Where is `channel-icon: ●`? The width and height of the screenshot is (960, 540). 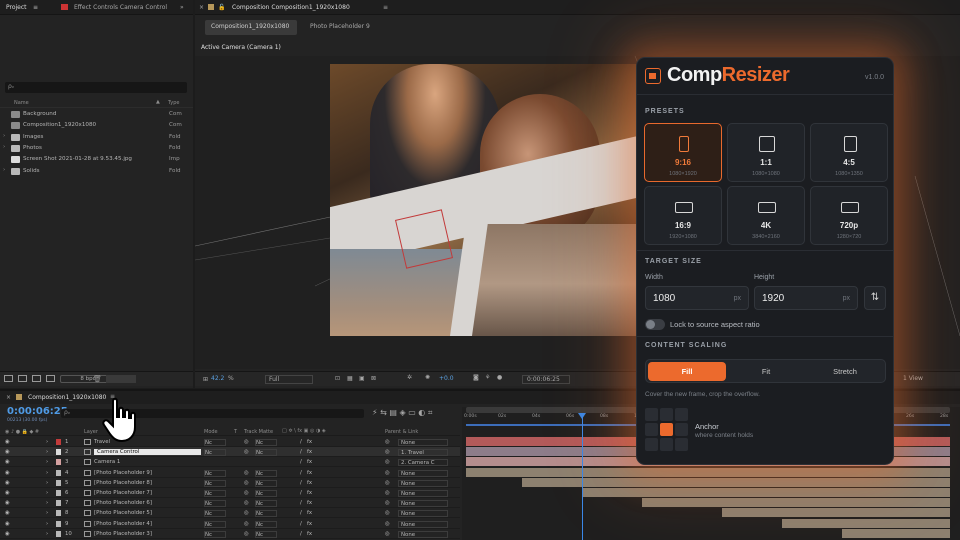
channel-icon: ● is located at coordinates (499, 377).